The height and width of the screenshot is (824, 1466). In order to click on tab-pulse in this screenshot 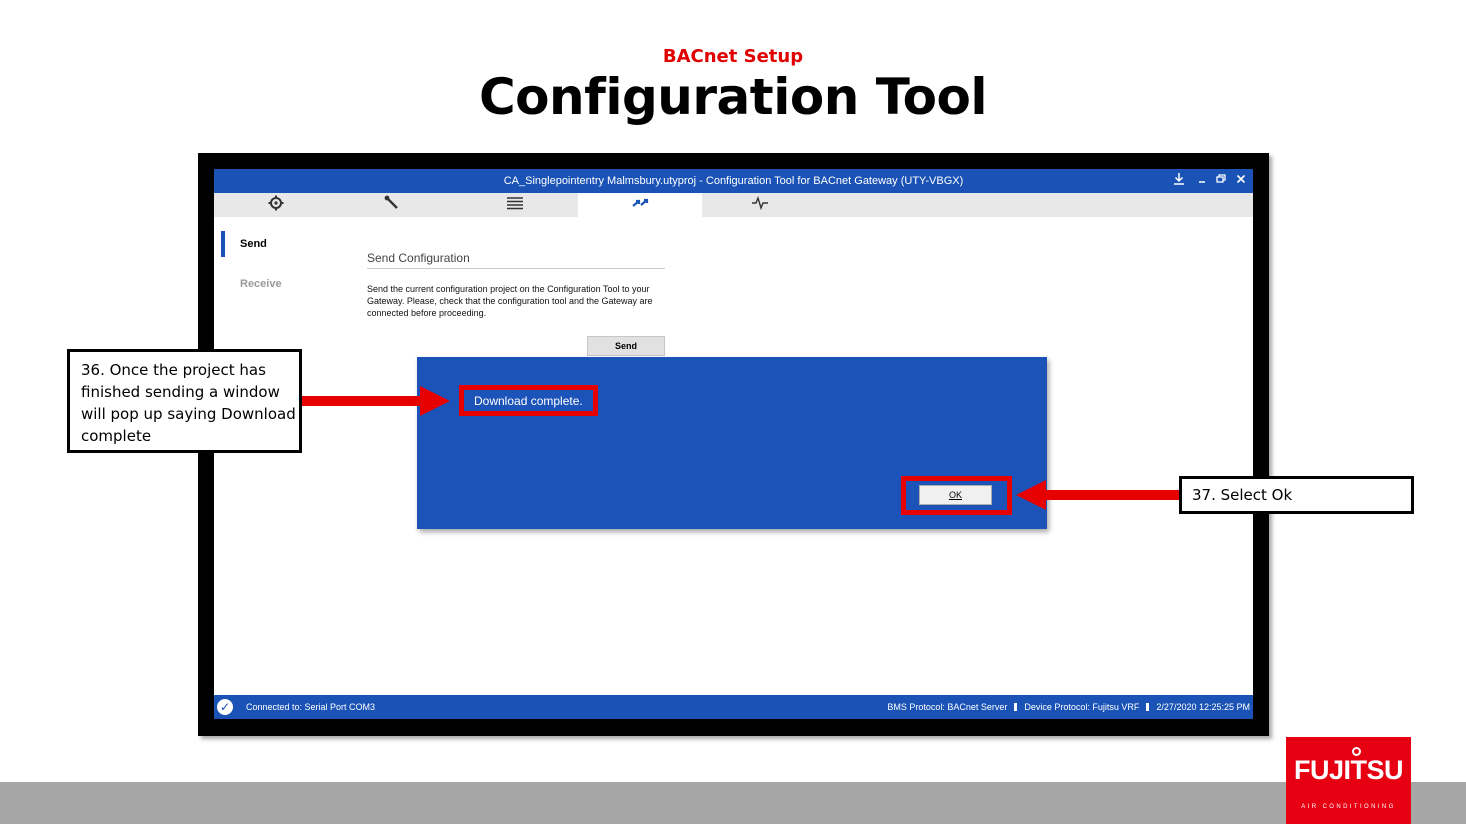, I will do `click(760, 205)`.